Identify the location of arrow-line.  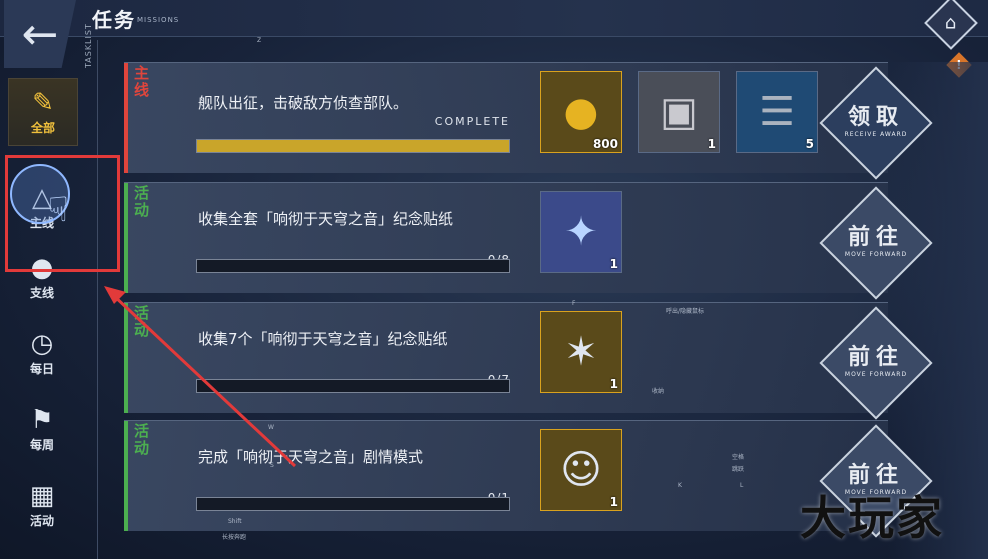
(203, 380).